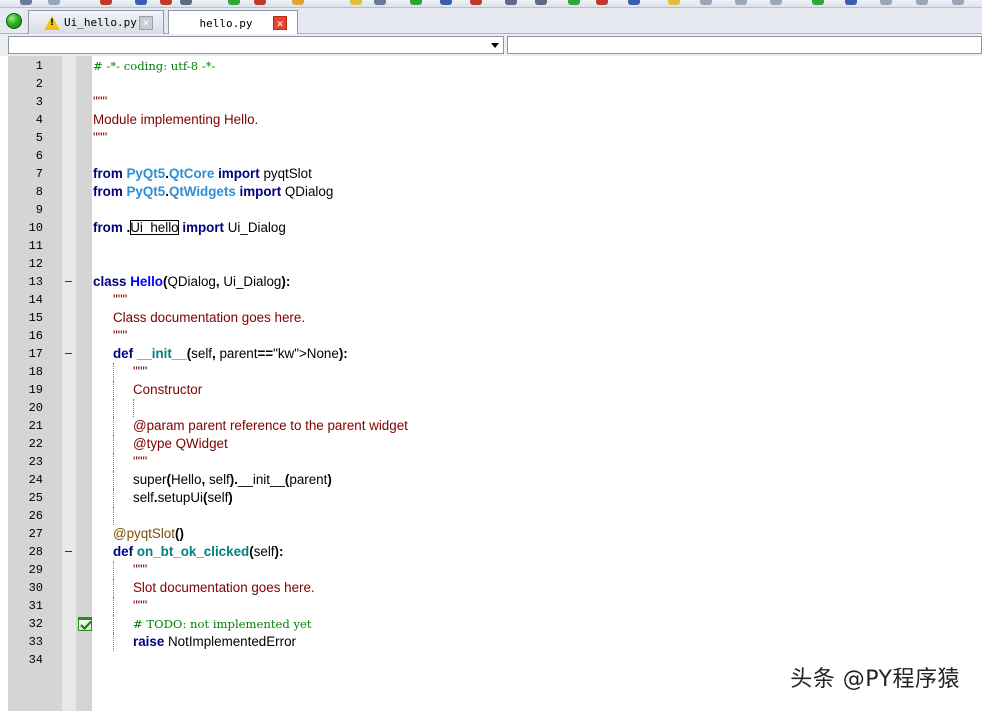 The width and height of the screenshot is (982, 711). I want to click on line-number: 10, so click(35, 228).